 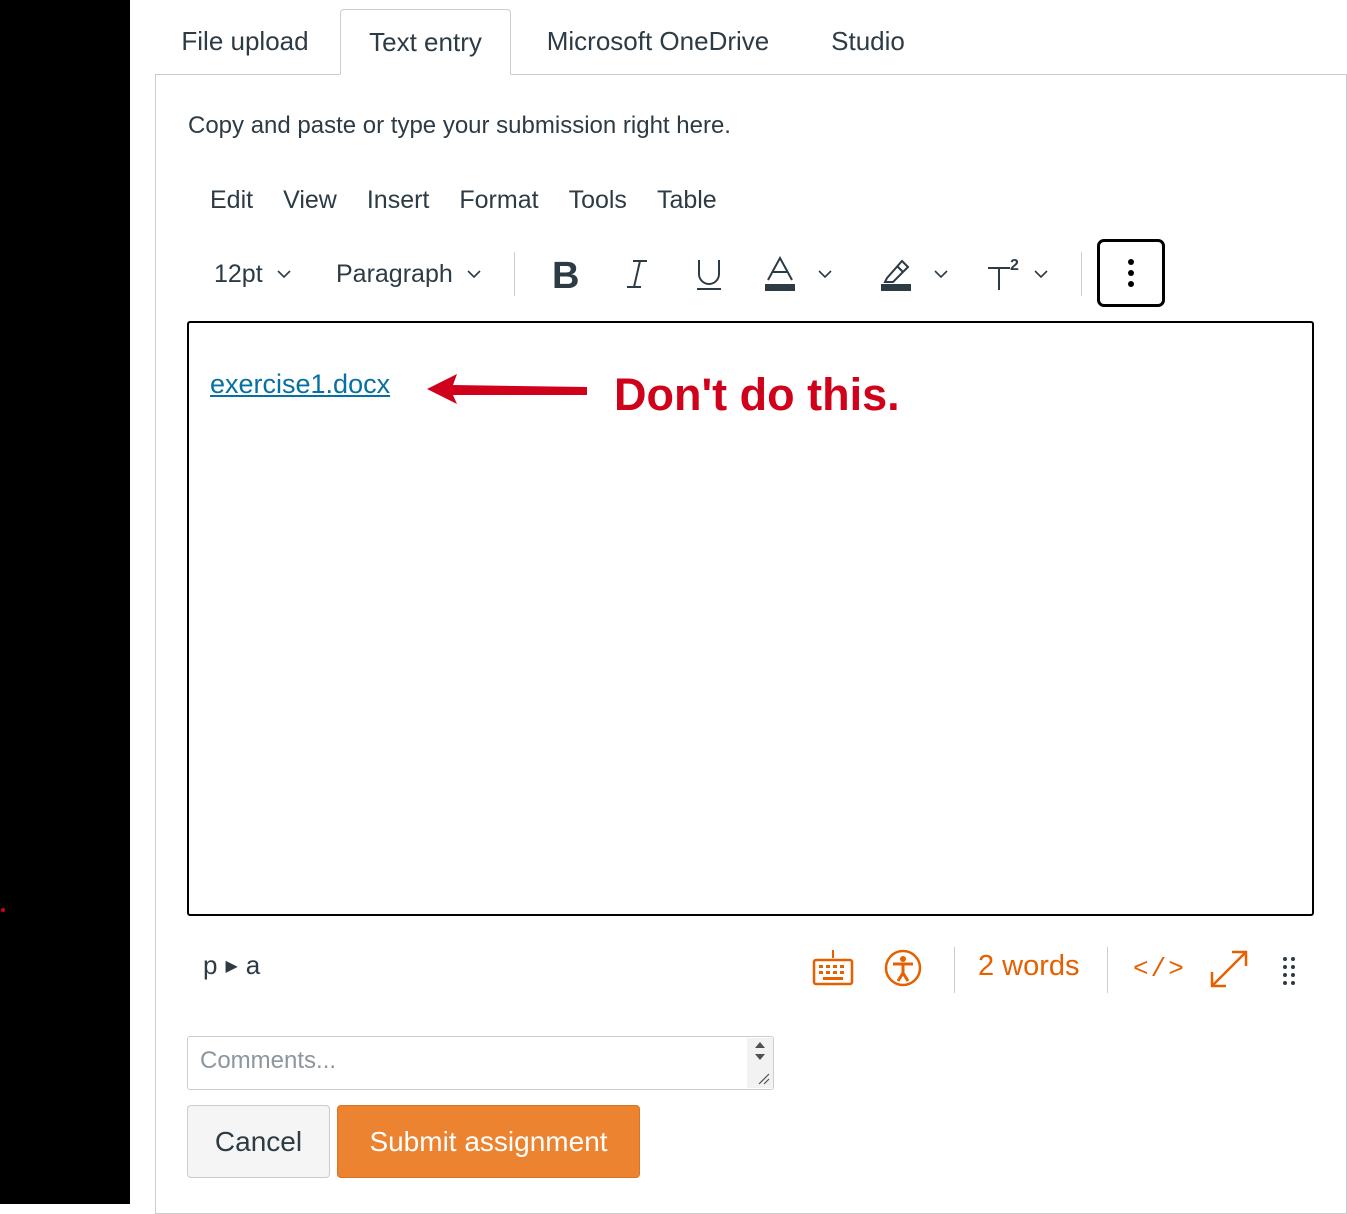 I want to click on resize-handle-icon, so click(x=1289, y=971).